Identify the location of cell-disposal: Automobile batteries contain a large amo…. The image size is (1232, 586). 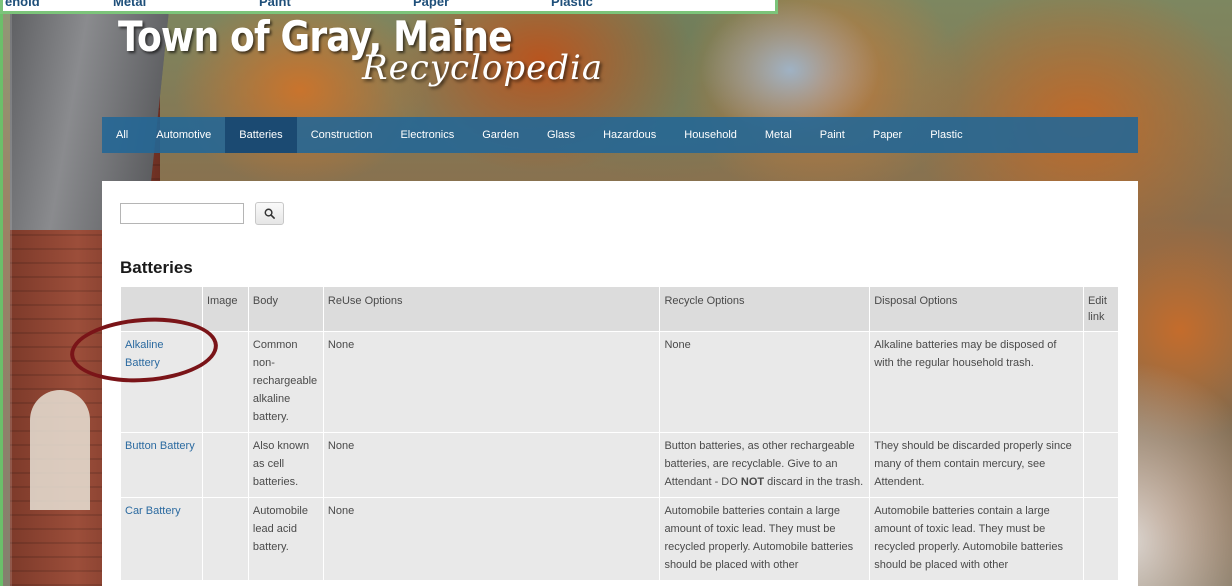
(976, 539).